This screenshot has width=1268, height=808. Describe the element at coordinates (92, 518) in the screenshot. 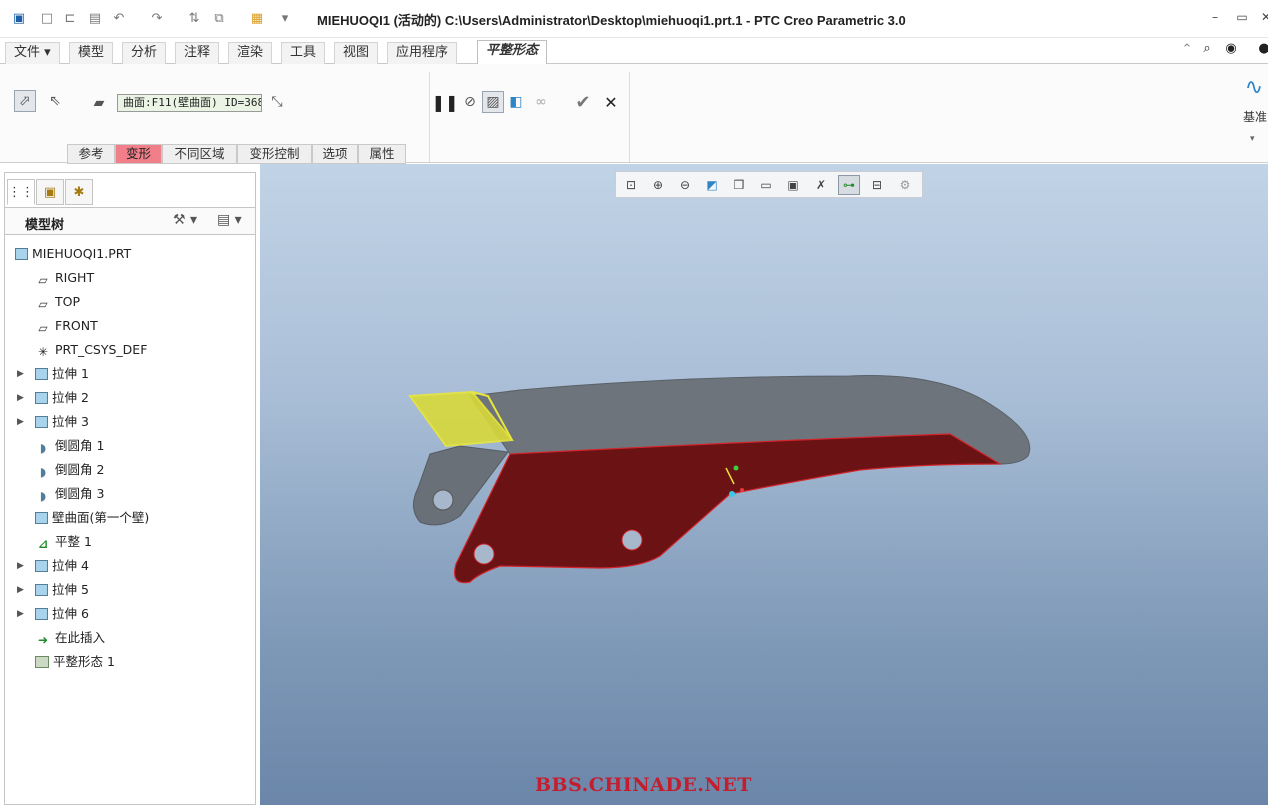

I see `tree-item: 壁曲面(第一个壁)` at that location.